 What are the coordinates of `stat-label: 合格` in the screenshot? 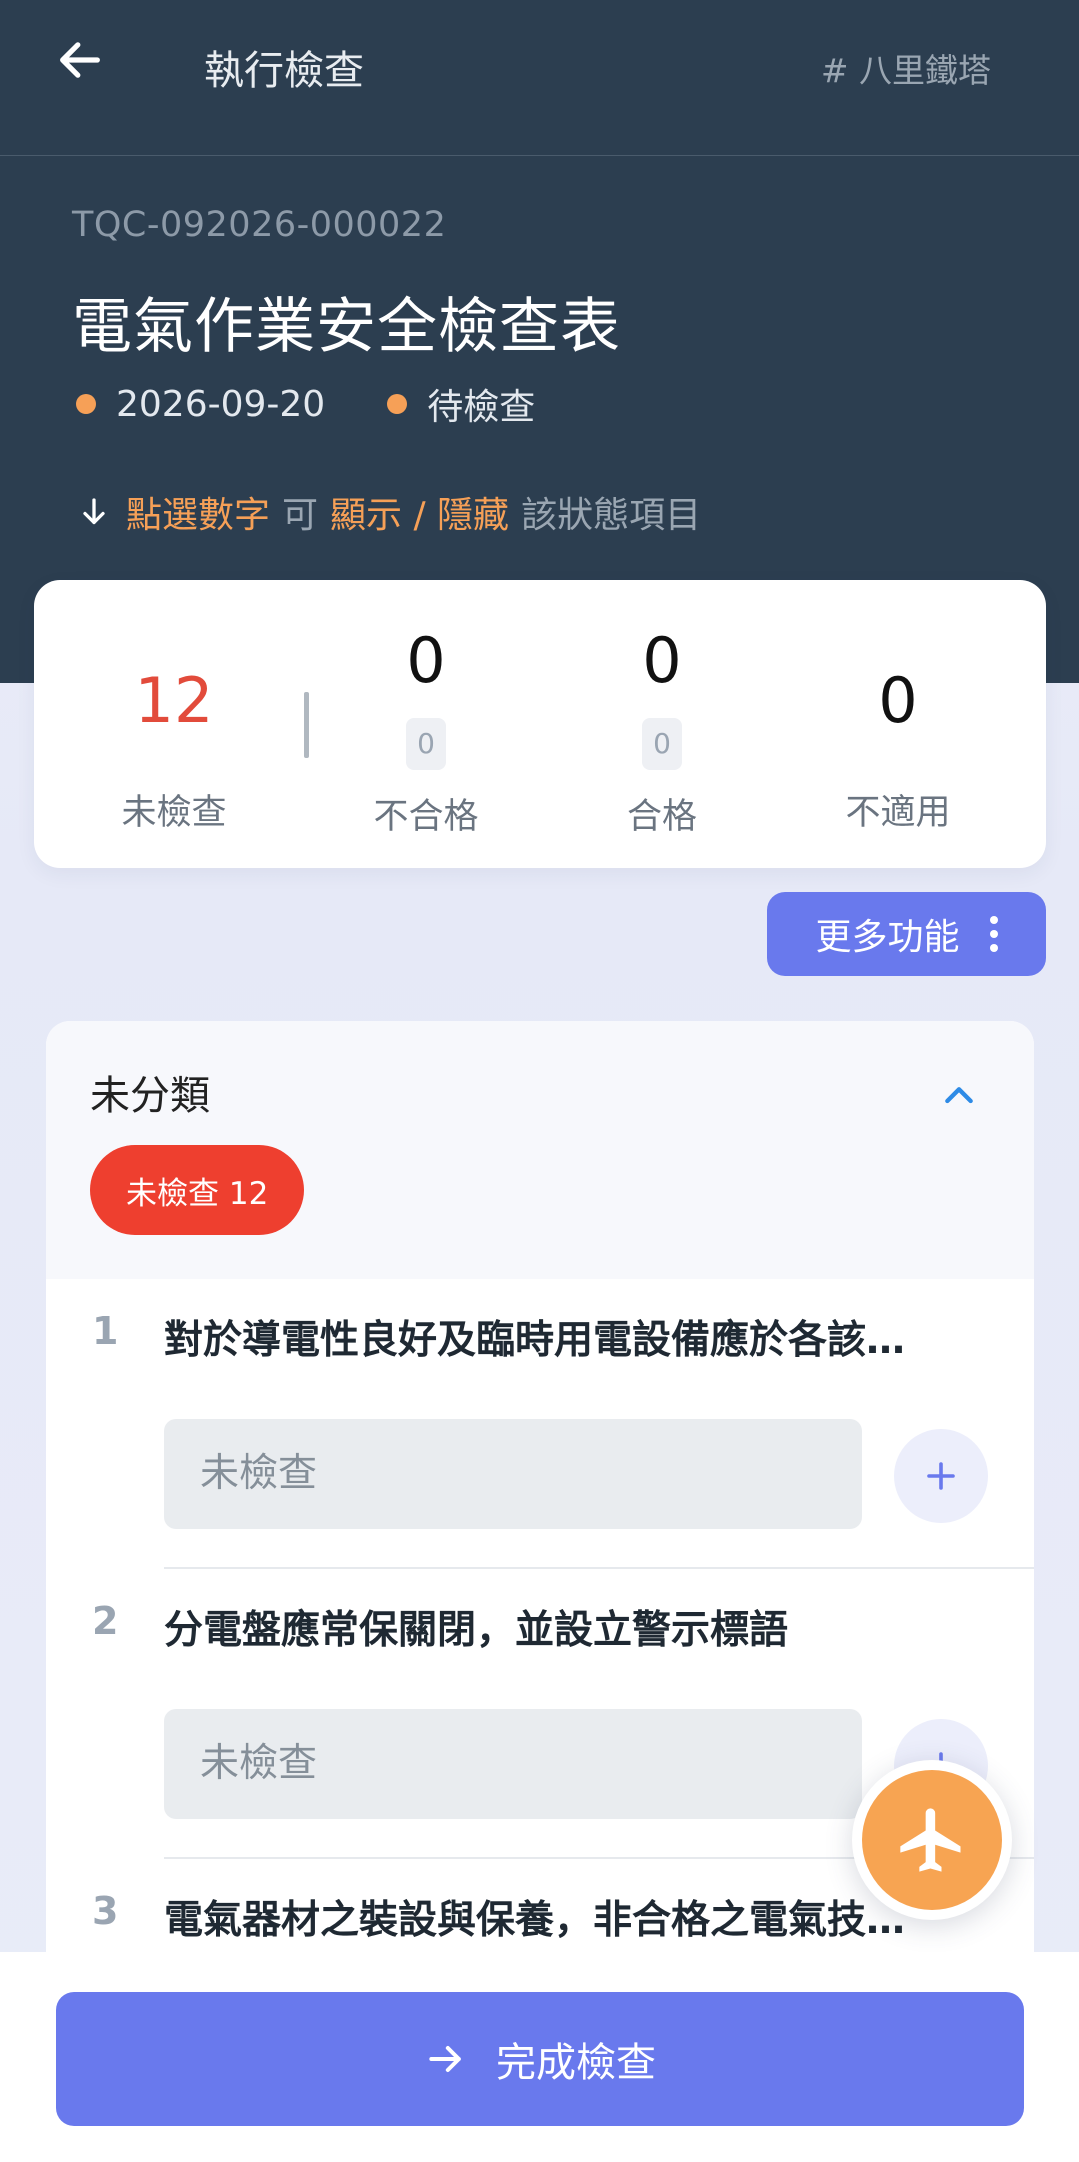 It's located at (661, 817).